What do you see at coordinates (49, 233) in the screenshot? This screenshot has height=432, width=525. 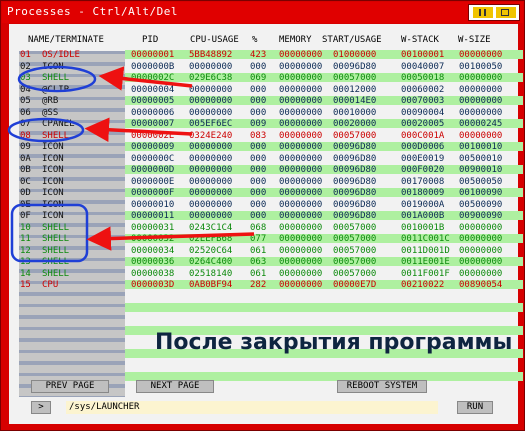 I see `highlight-box-shells` at bounding box center [49, 233].